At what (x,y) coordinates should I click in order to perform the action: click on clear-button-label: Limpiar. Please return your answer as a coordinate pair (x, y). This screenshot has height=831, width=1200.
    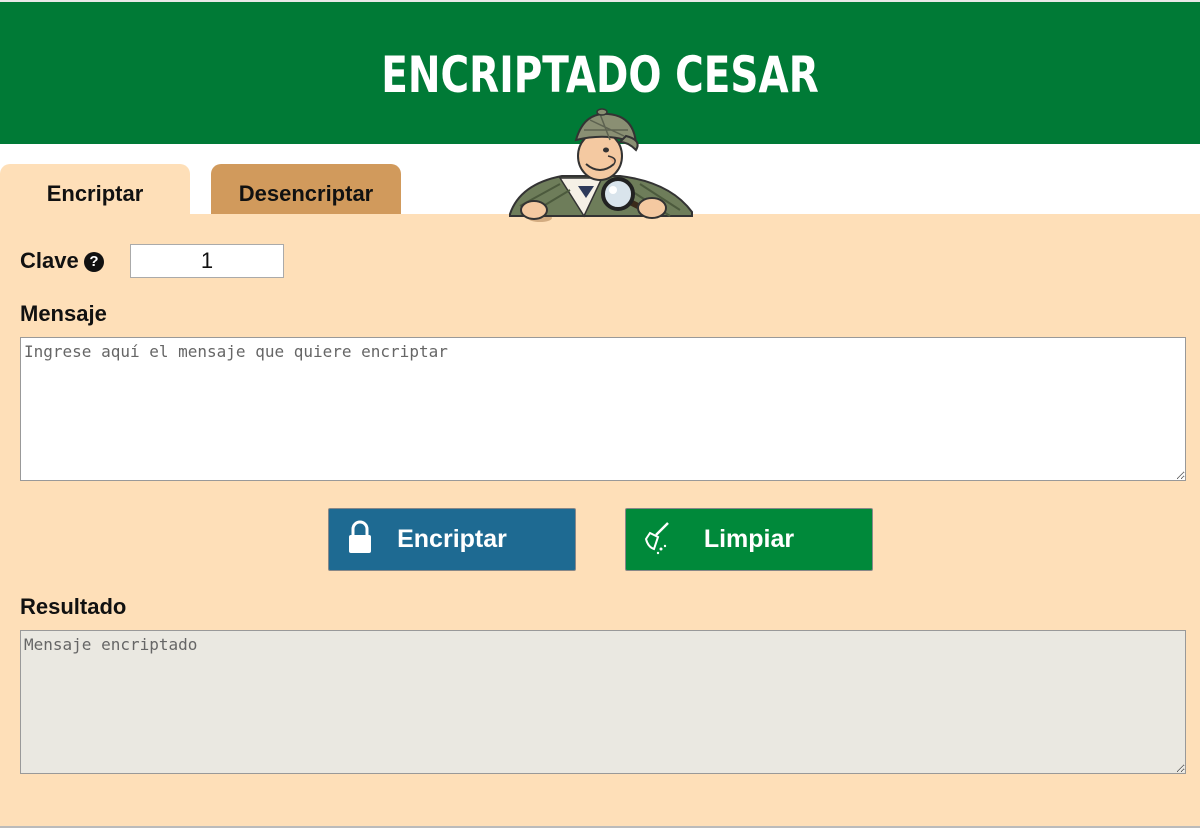
    Looking at the image, I should click on (749, 539).